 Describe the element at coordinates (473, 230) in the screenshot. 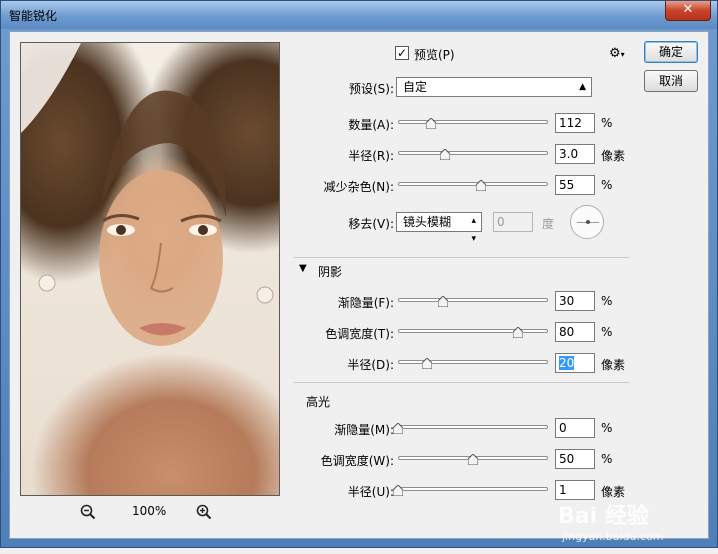

I see `dropdown-arrows-icon: ▴ ▾` at that location.